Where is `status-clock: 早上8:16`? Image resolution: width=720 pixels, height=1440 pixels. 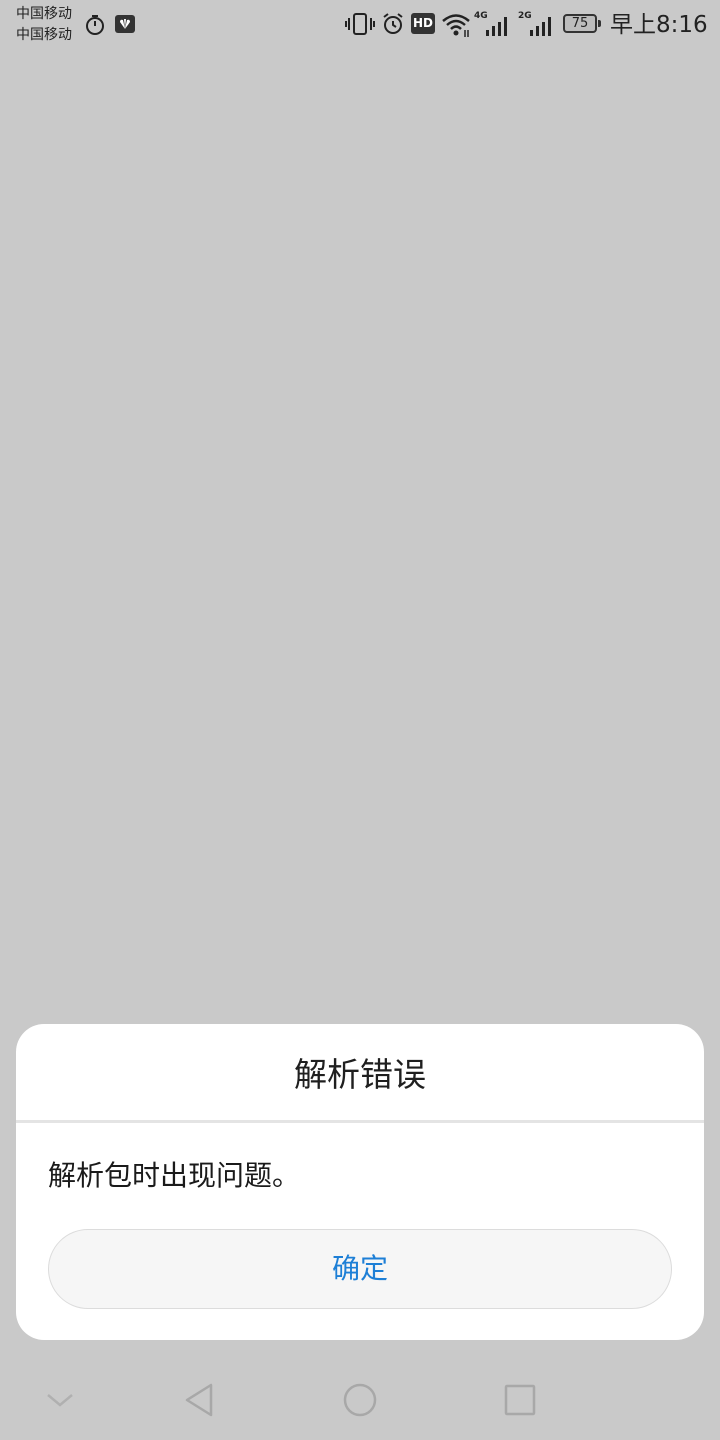 status-clock: 早上8:16 is located at coordinates (659, 25).